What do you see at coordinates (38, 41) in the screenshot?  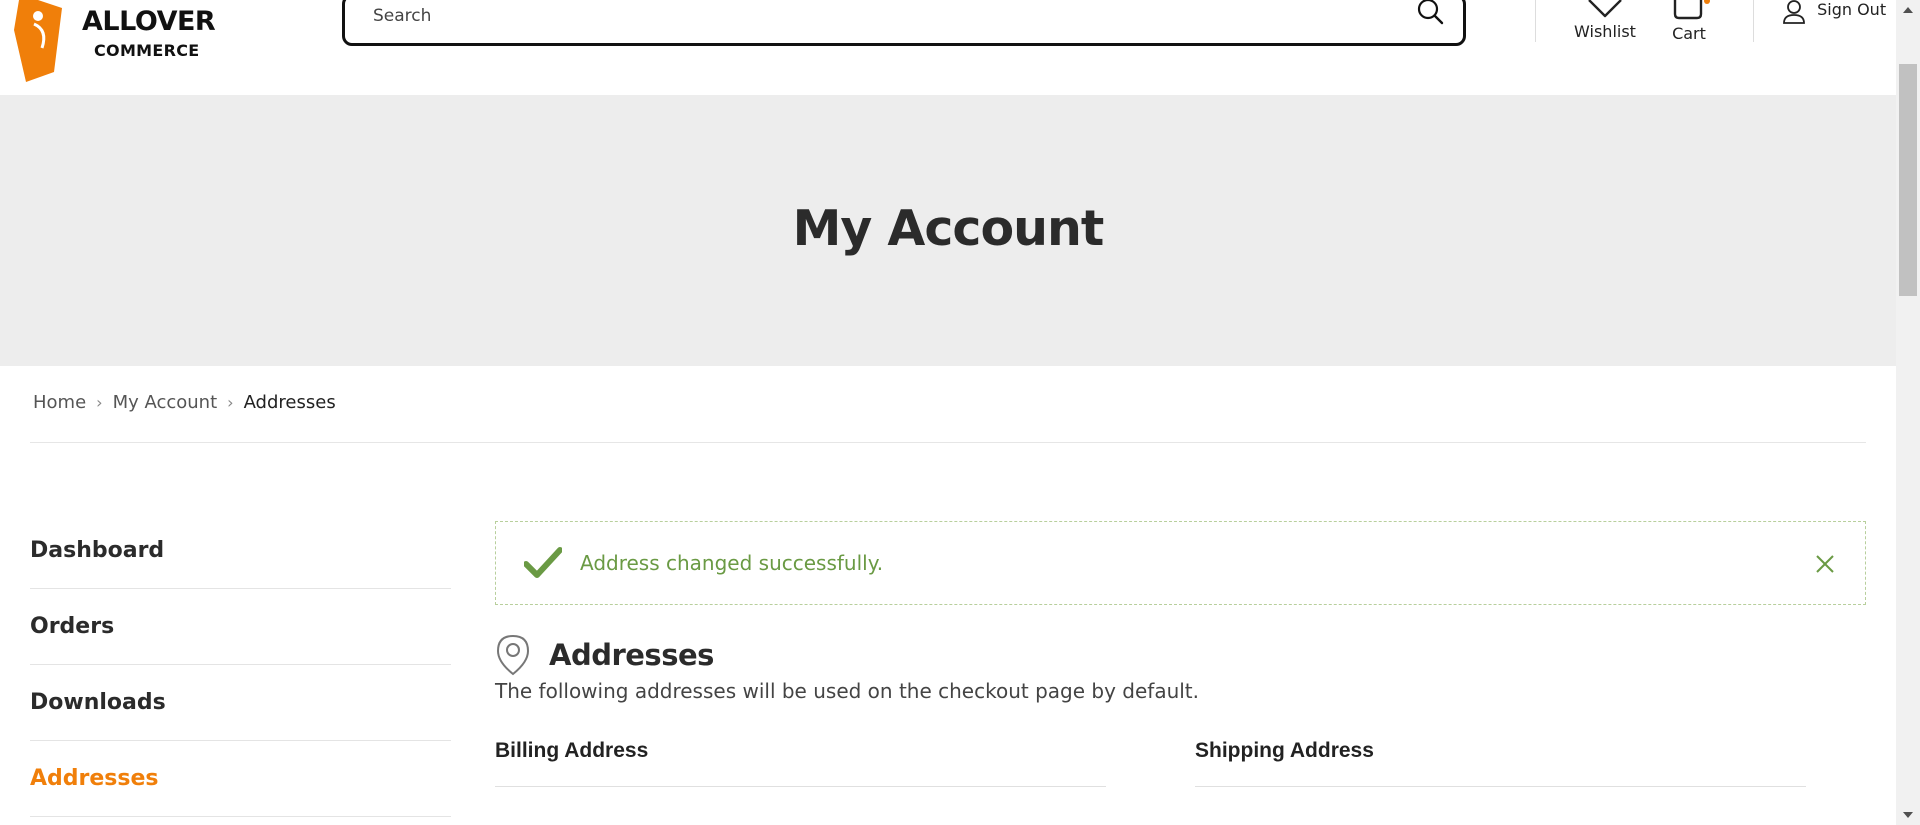 I see `logo-mark-icon` at bounding box center [38, 41].